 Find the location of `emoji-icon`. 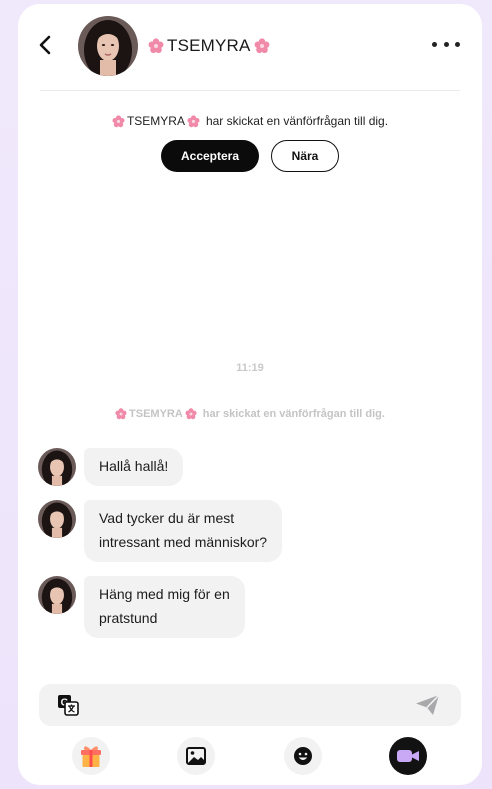

emoji-icon is located at coordinates (303, 756).